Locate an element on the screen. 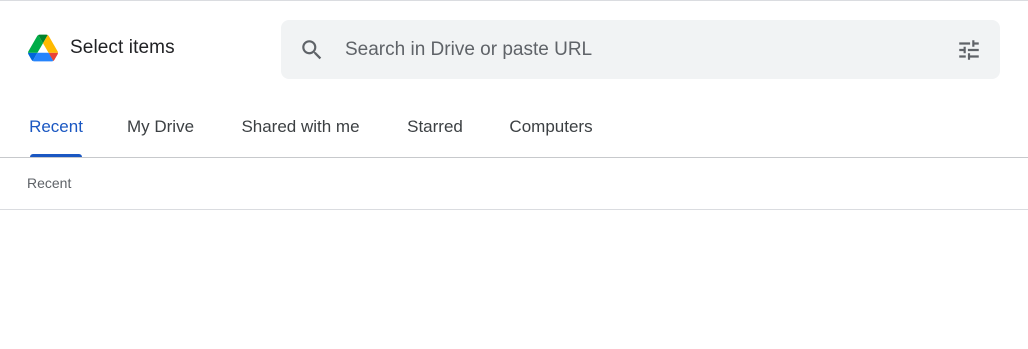 Image resolution: width=1028 pixels, height=349 pixels. tab-starred: Starred is located at coordinates (435, 127).